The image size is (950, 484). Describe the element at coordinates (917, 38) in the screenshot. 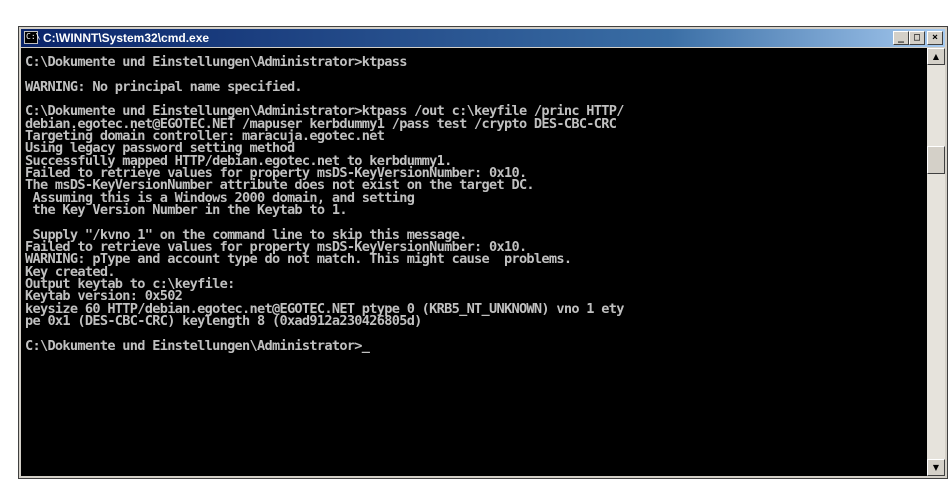

I see `maximize-button: □` at that location.